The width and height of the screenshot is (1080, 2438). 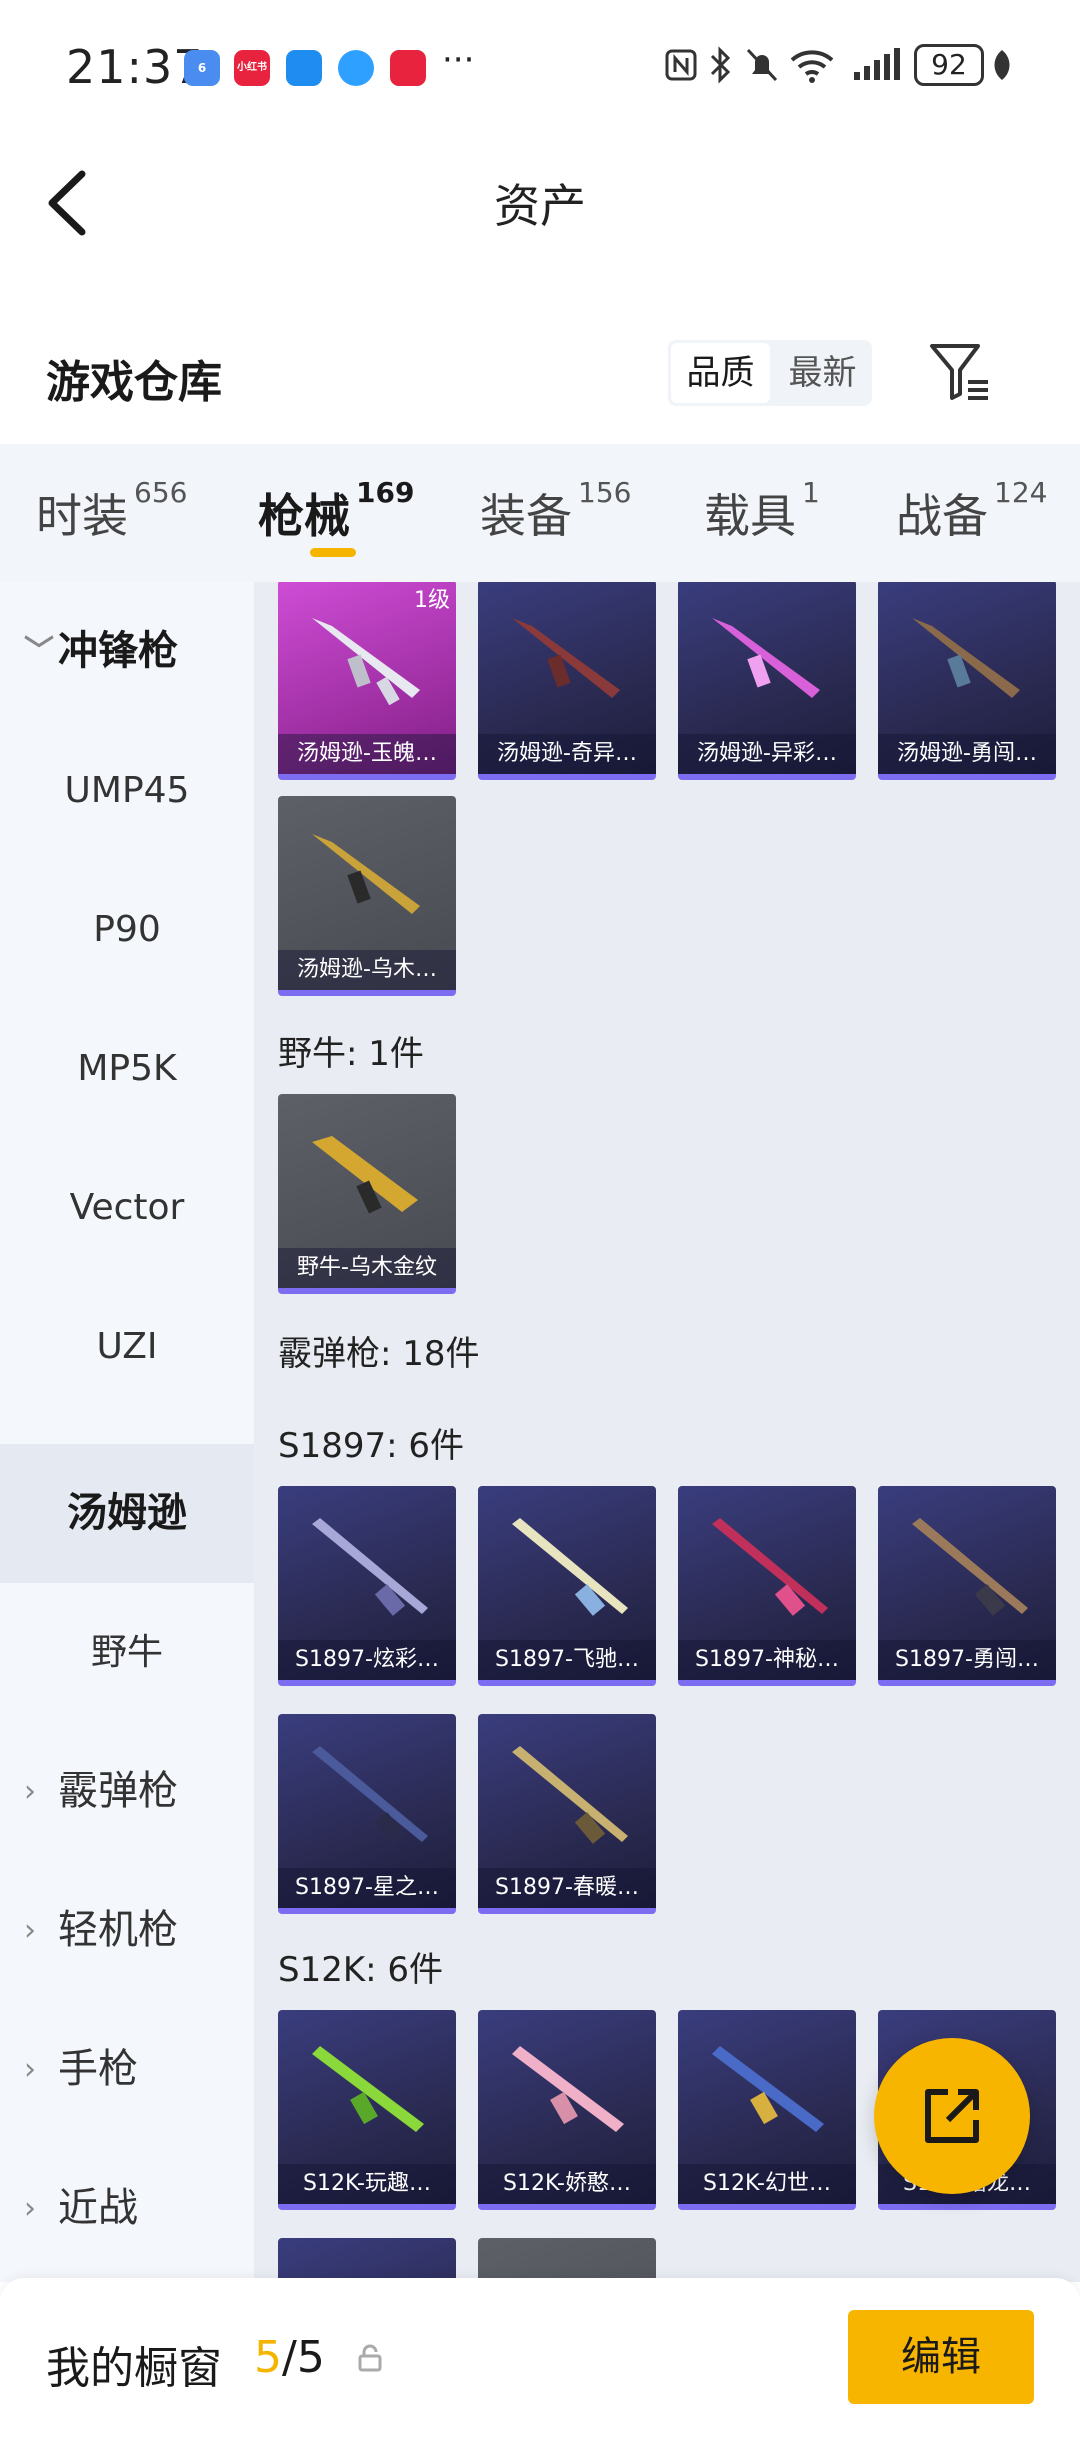 I want to click on tab-count: 156, so click(x=605, y=492).